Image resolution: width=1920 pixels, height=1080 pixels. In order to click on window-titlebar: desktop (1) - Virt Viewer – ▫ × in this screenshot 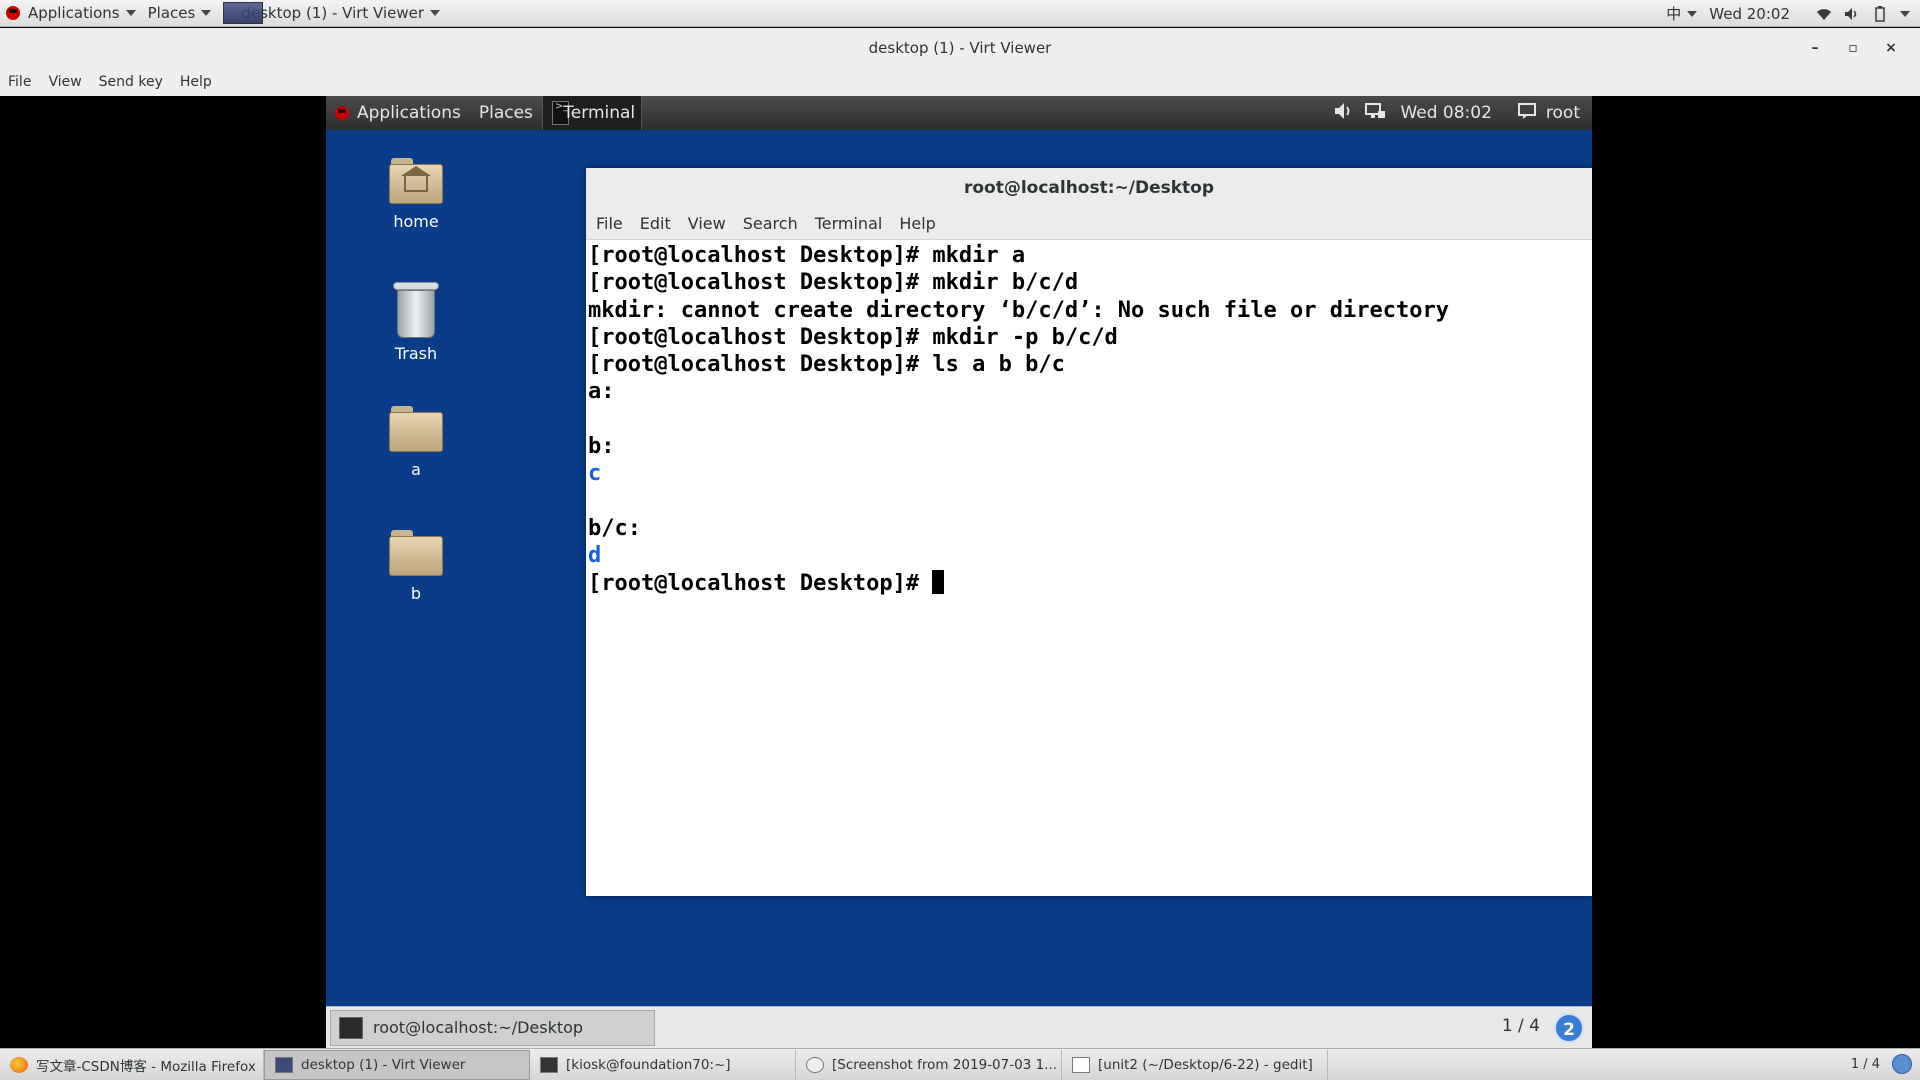, I will do `click(960, 48)`.